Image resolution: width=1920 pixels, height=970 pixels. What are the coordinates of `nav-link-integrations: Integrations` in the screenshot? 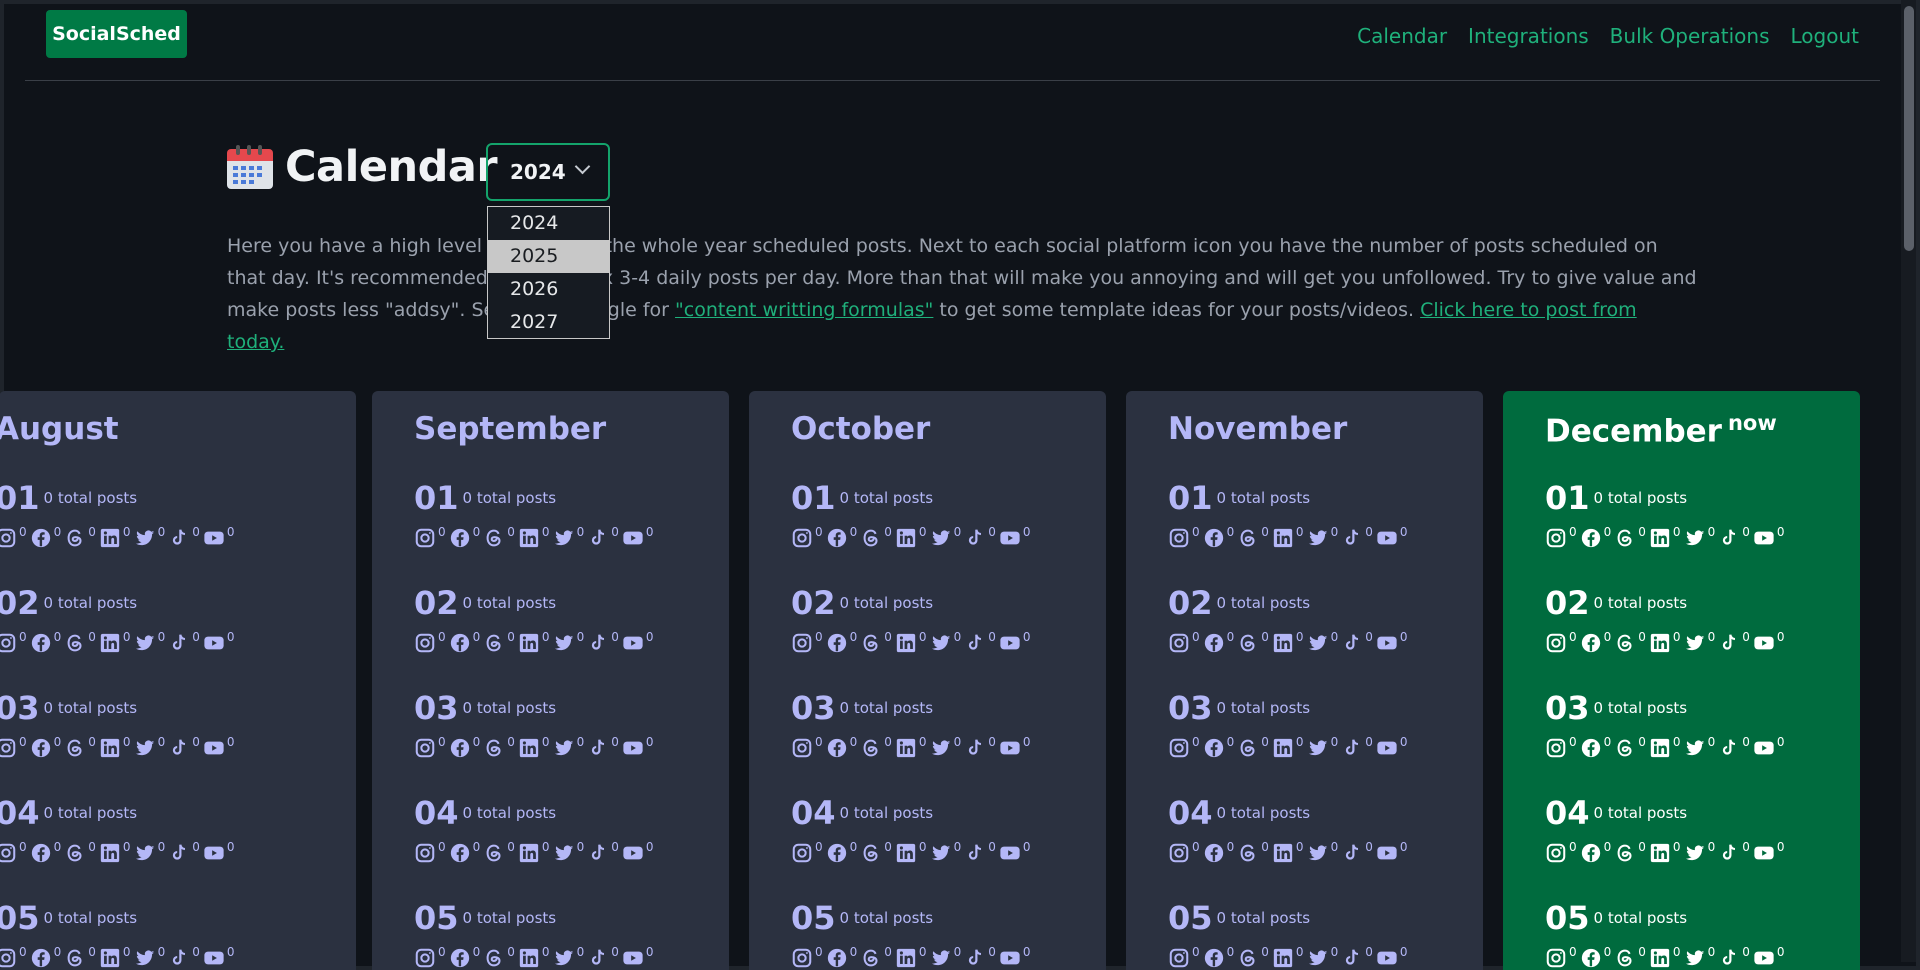 It's located at (1528, 36).